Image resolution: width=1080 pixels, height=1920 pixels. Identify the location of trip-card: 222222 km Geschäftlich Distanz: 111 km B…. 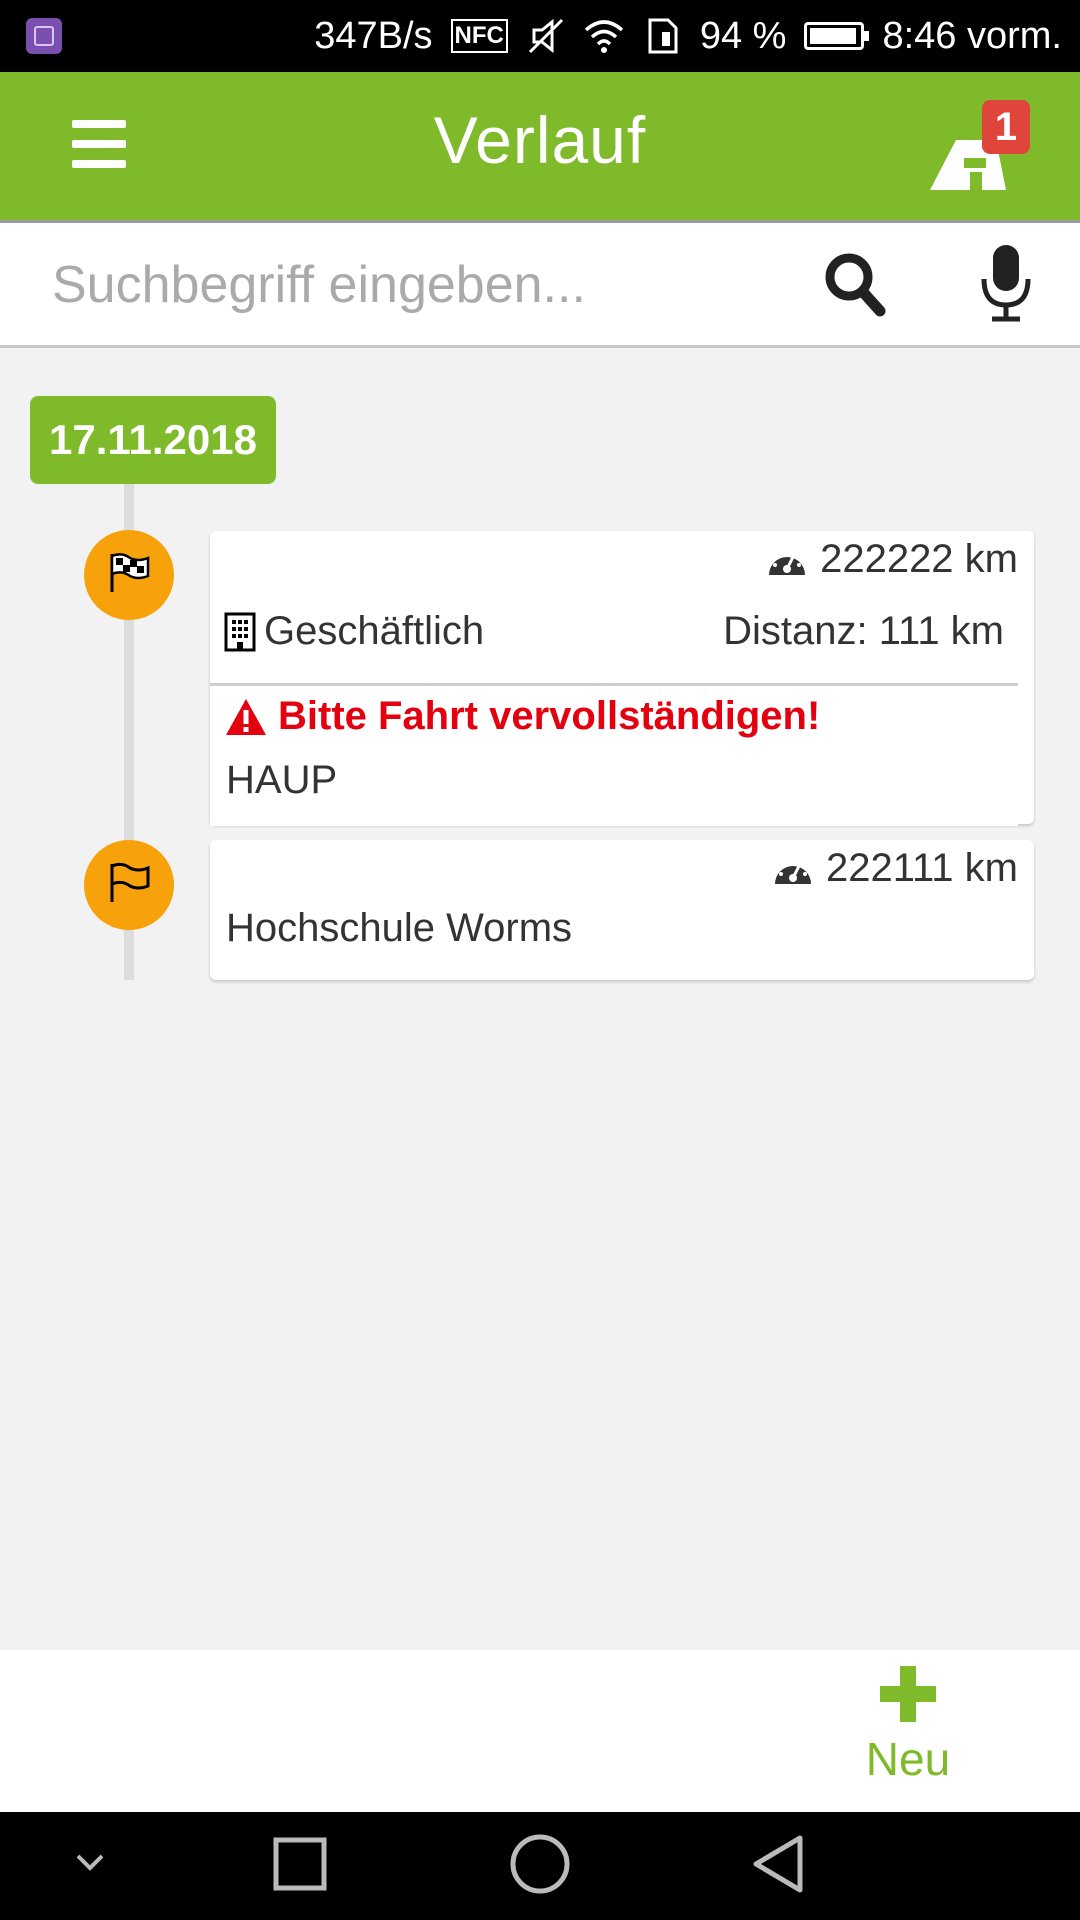
(622, 678).